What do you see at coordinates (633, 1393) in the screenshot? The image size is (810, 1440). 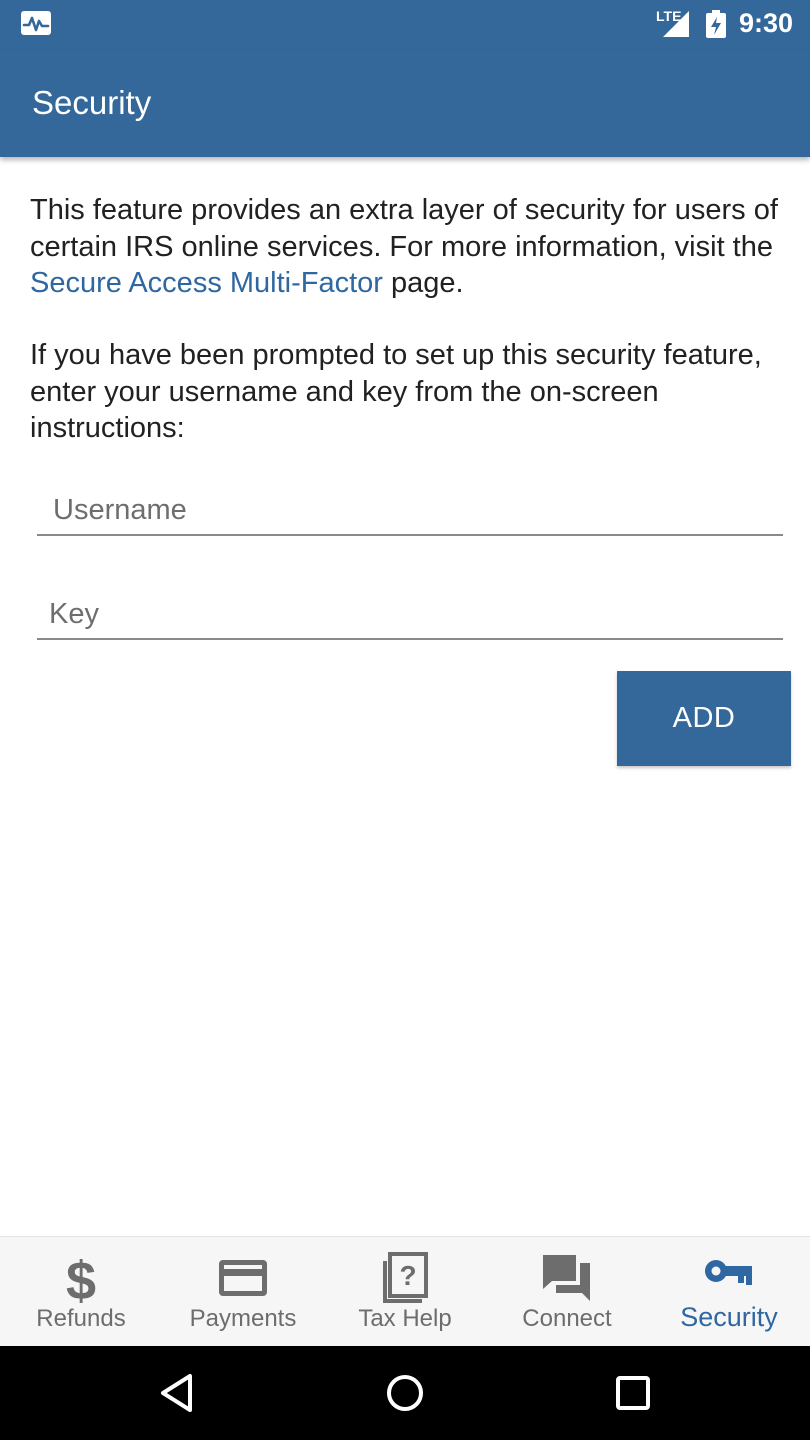 I see `recents-square-icon` at bounding box center [633, 1393].